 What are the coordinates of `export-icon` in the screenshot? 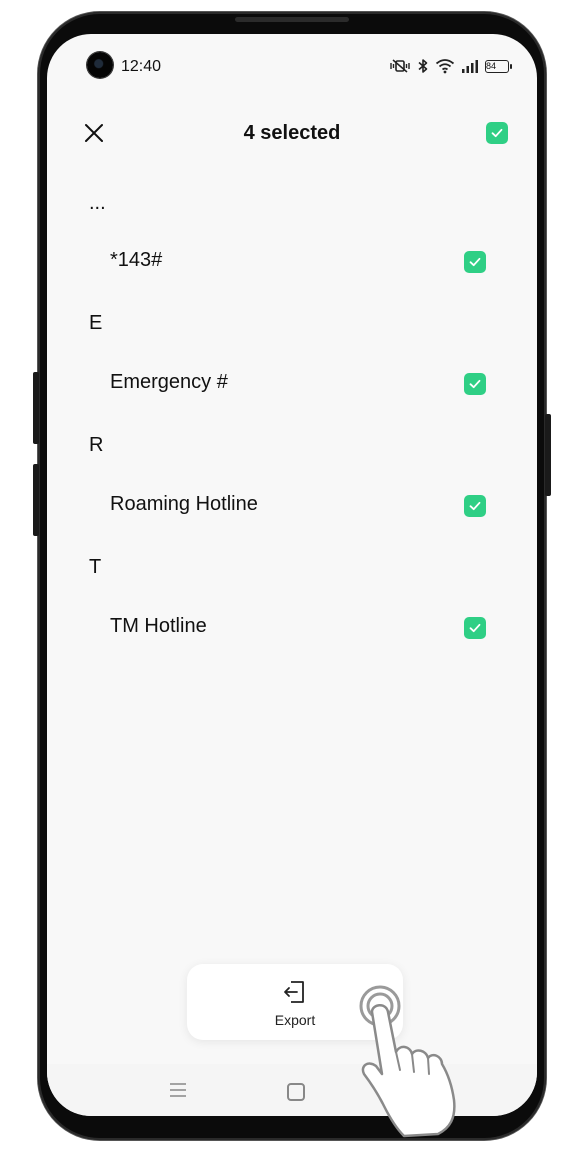 It's located at (295, 994).